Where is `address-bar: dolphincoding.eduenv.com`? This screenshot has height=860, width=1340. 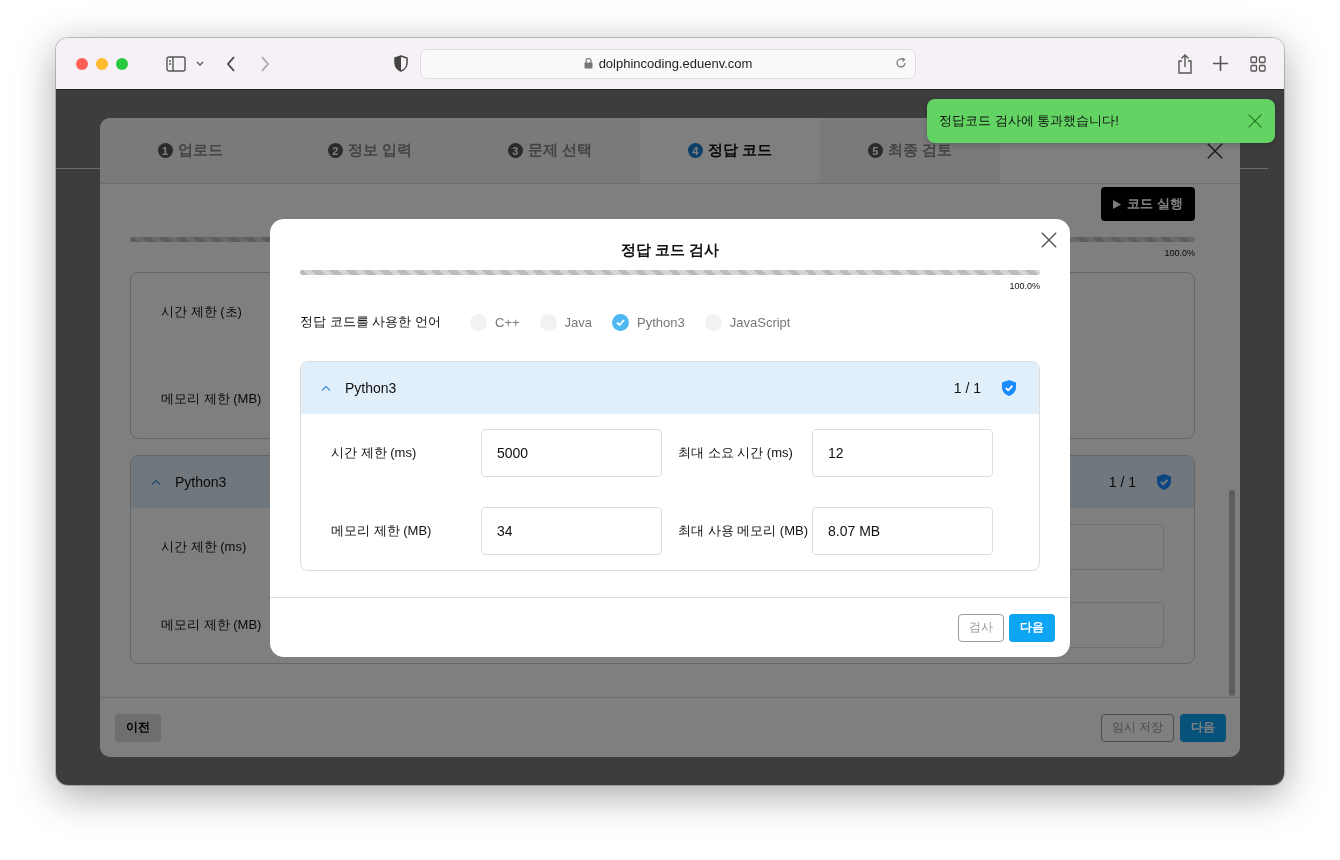
address-bar: dolphincoding.eduenv.com is located at coordinates (668, 63).